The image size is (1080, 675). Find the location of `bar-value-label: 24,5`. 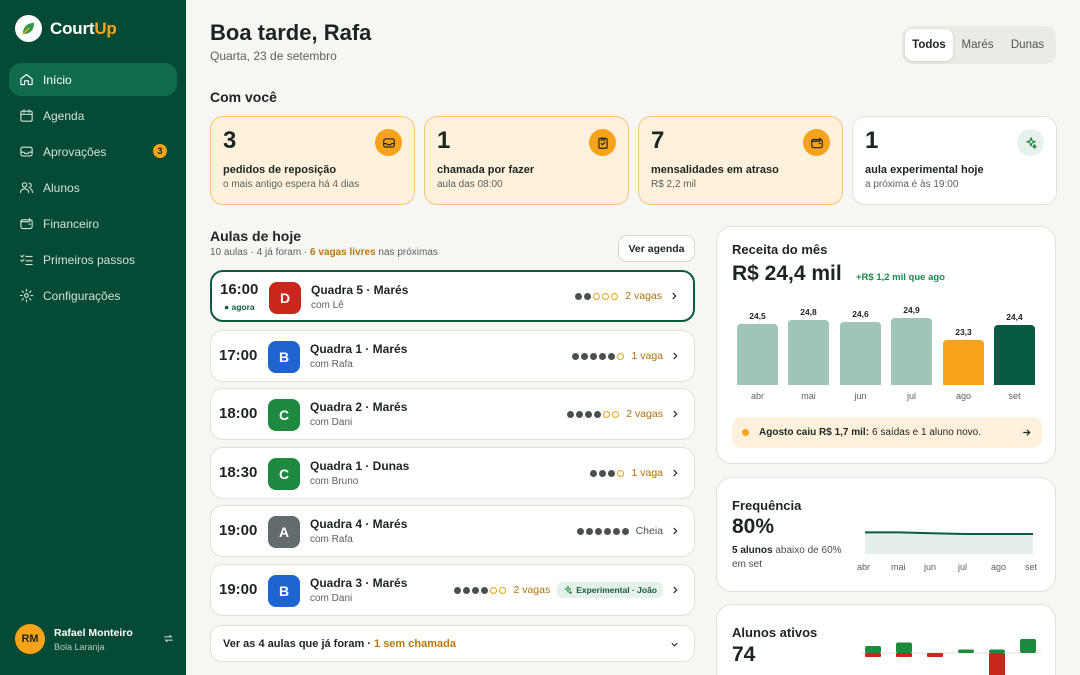

bar-value-label: 24,5 is located at coordinates (757, 316).